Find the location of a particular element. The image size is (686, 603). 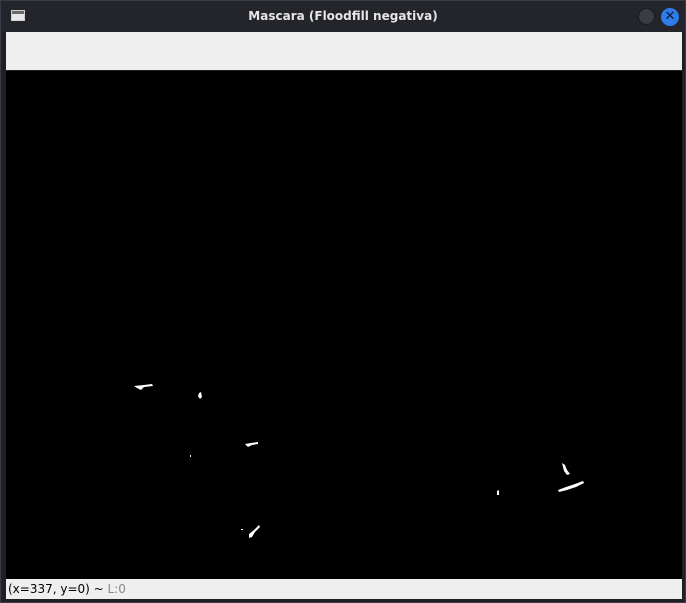

level-indicator: L:0 is located at coordinates (116, 589).